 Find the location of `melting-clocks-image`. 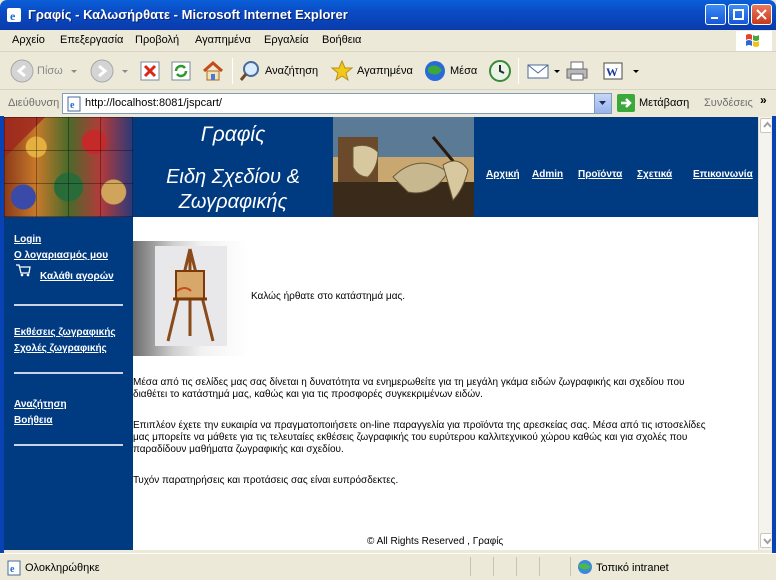

melting-clocks-image is located at coordinates (403, 167).